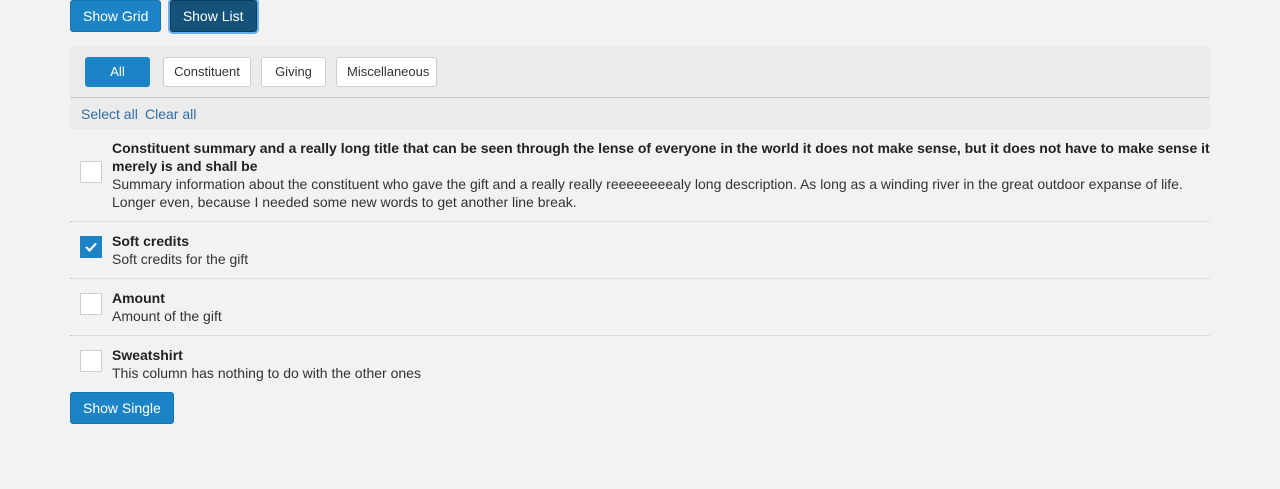 The height and width of the screenshot is (489, 1280). Describe the element at coordinates (116, 16) in the screenshot. I see `show-grid-button: Show Grid` at that location.